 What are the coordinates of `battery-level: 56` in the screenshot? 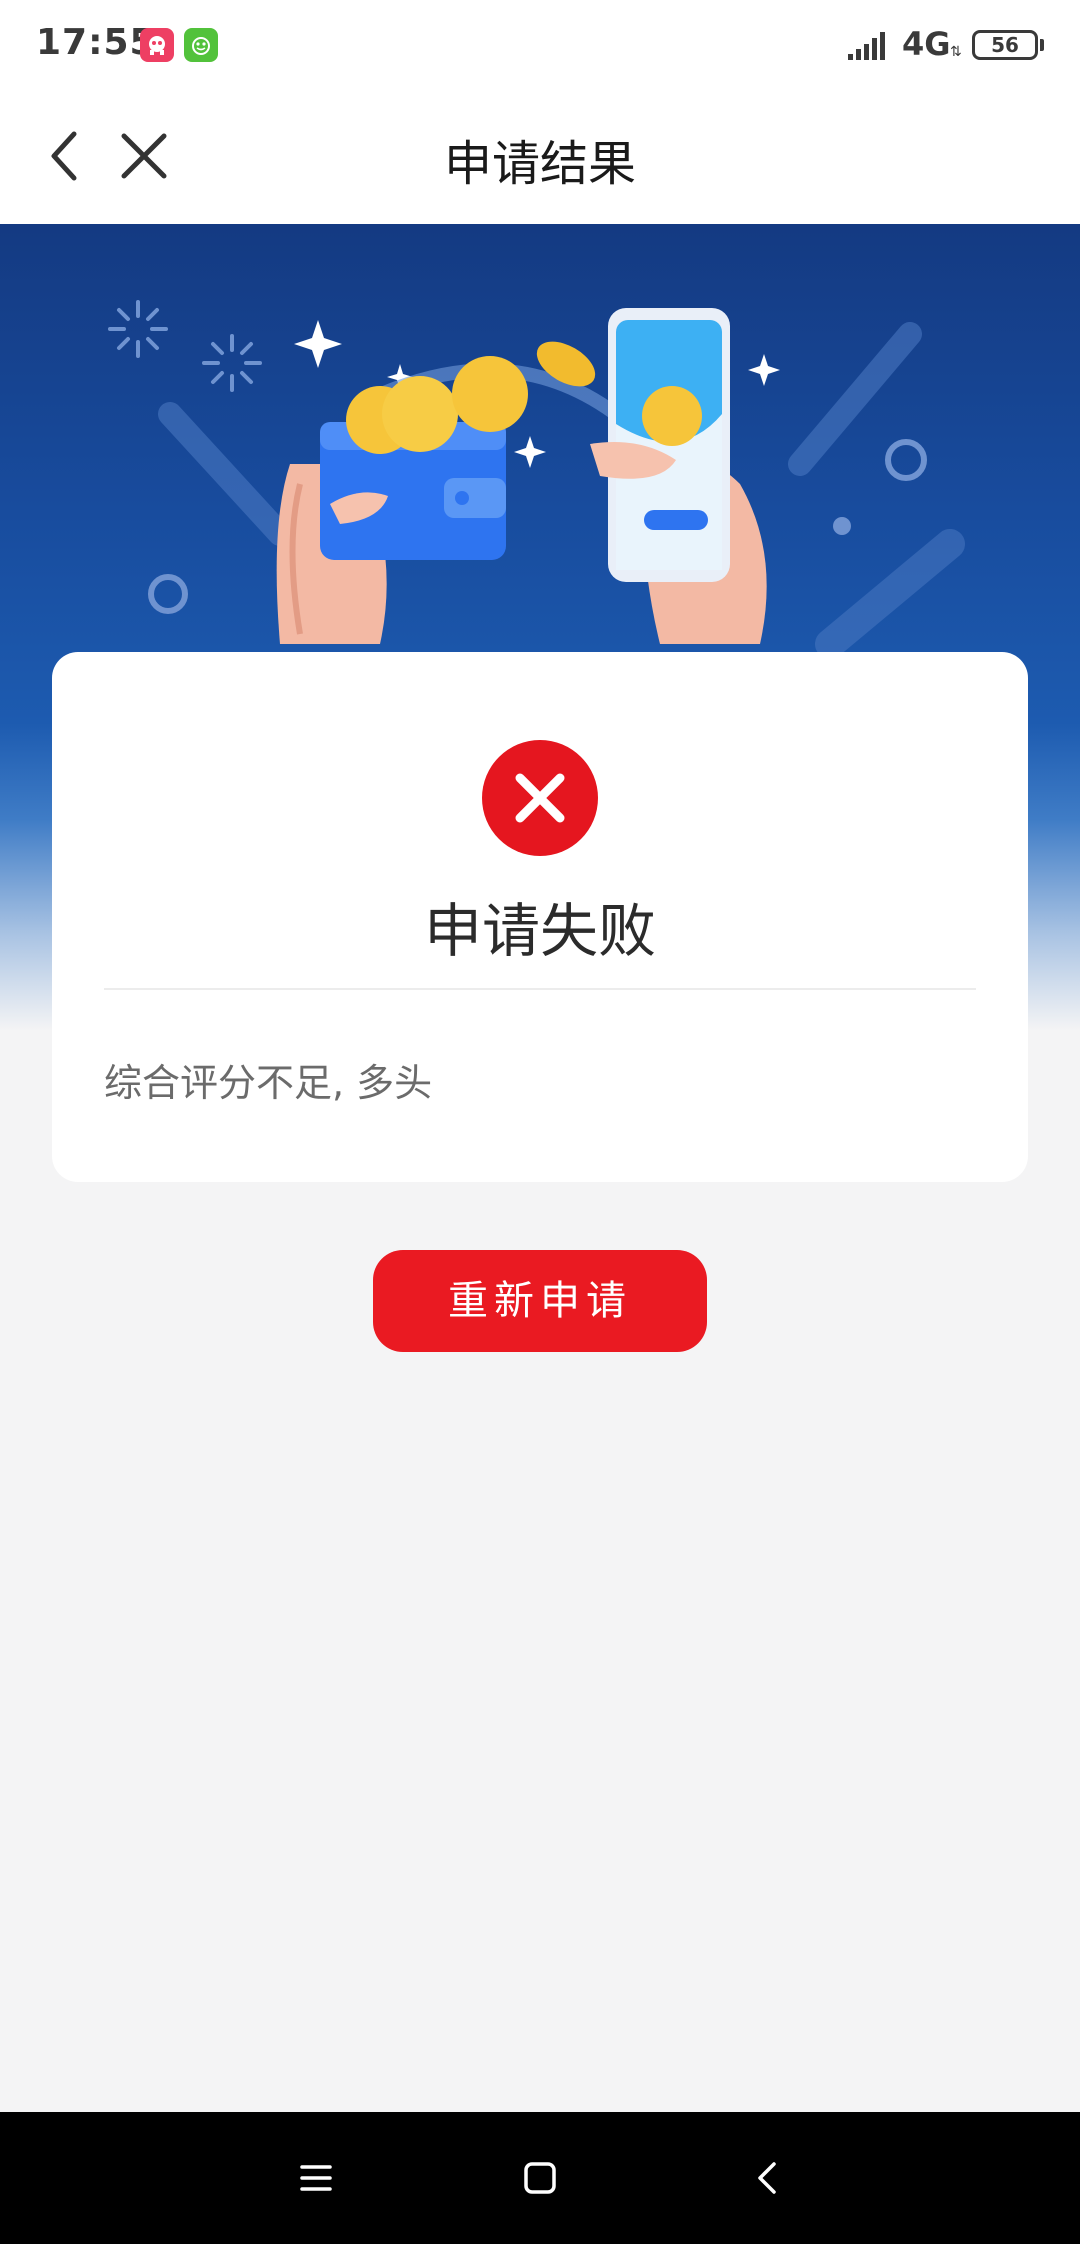 It's located at (1005, 45).